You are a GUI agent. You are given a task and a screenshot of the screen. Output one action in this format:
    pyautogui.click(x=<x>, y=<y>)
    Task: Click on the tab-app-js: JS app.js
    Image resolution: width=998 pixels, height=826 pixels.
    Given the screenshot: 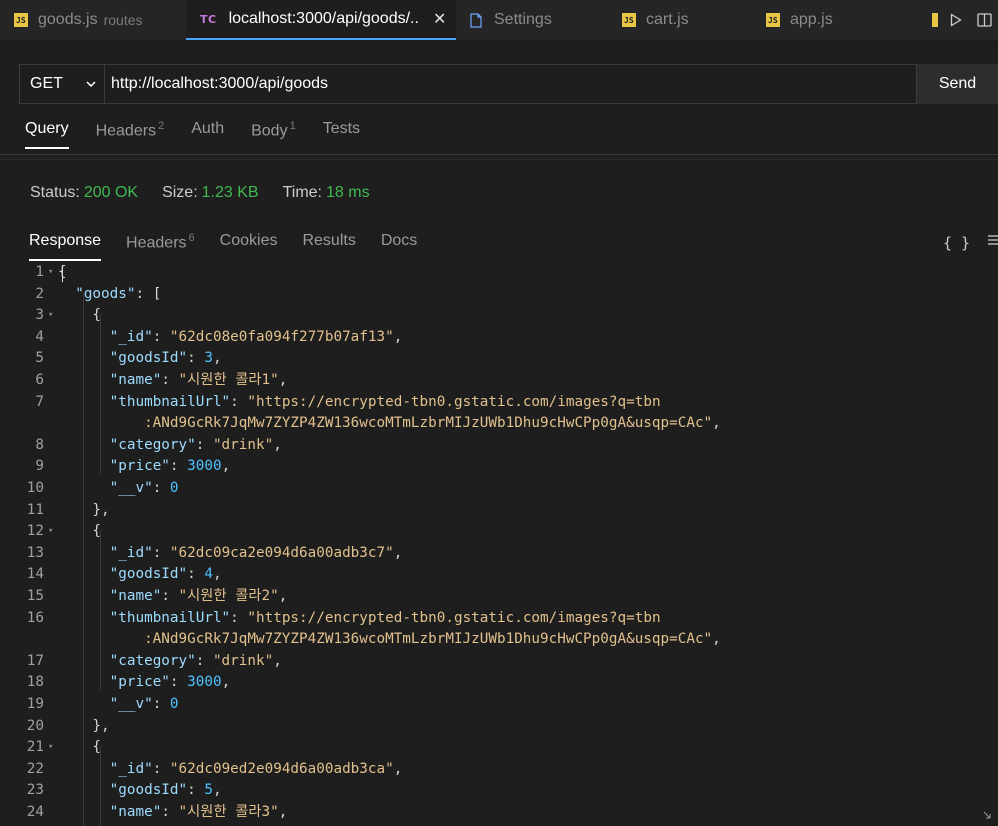 What is the action you would take?
    pyautogui.click(x=825, y=20)
    